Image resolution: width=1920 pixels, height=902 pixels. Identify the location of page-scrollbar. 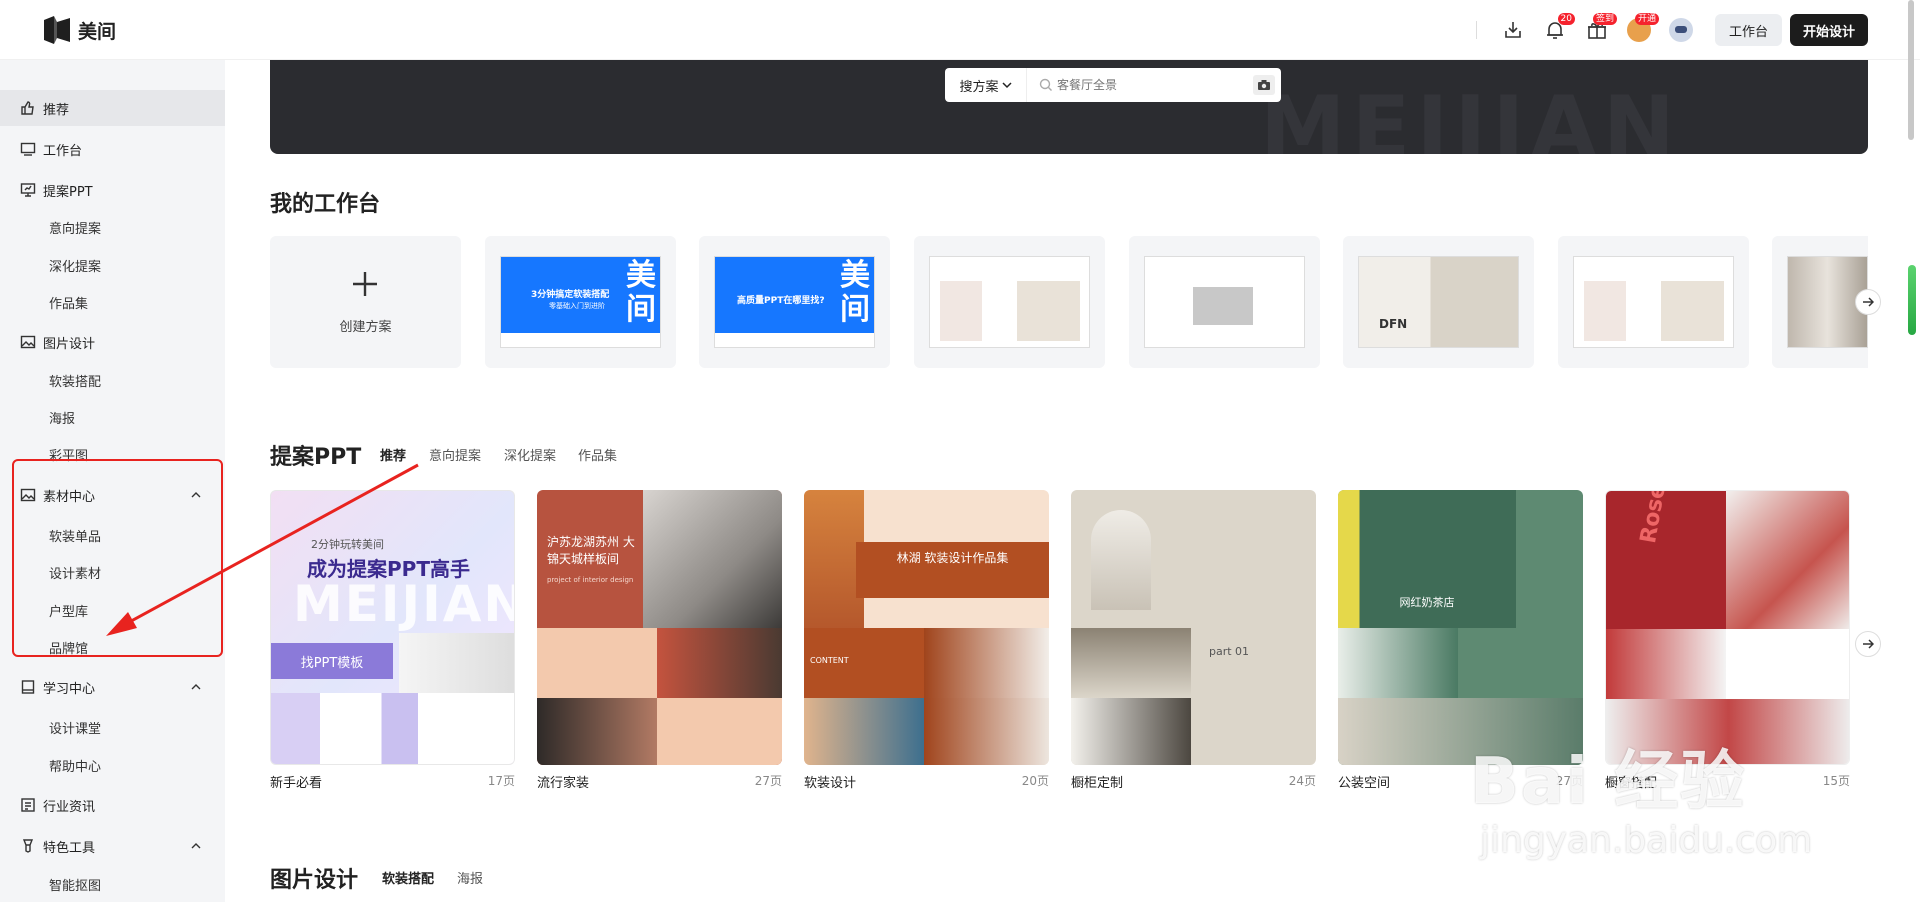
(1911, 70).